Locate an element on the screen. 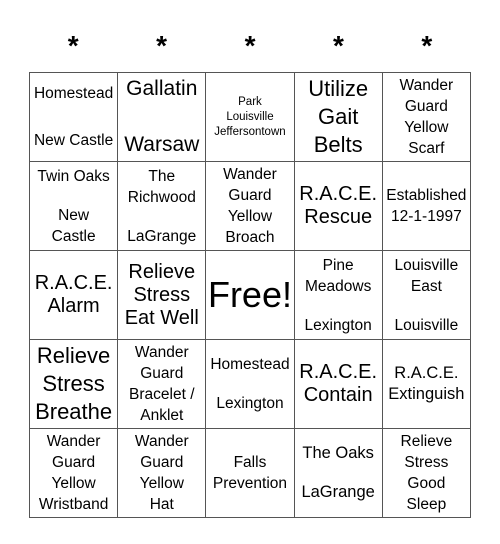 This screenshot has height=544, width=500. bingo-cell: R.A.C.E. Rescue is located at coordinates (338, 206).